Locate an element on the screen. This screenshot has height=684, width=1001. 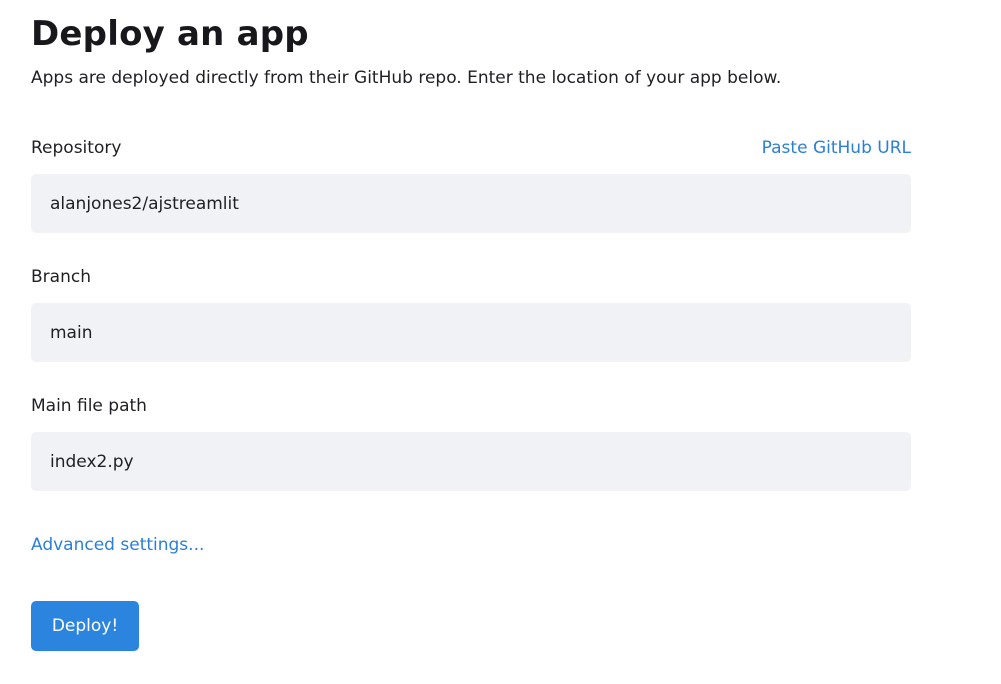
repository-input is located at coordinates (471, 203).